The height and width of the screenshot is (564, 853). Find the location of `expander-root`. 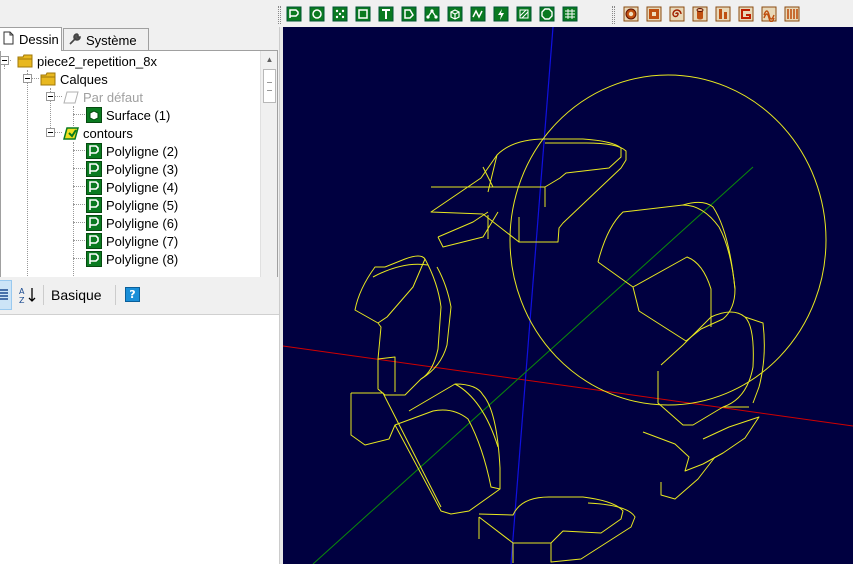

expander-root is located at coordinates (5, 60).